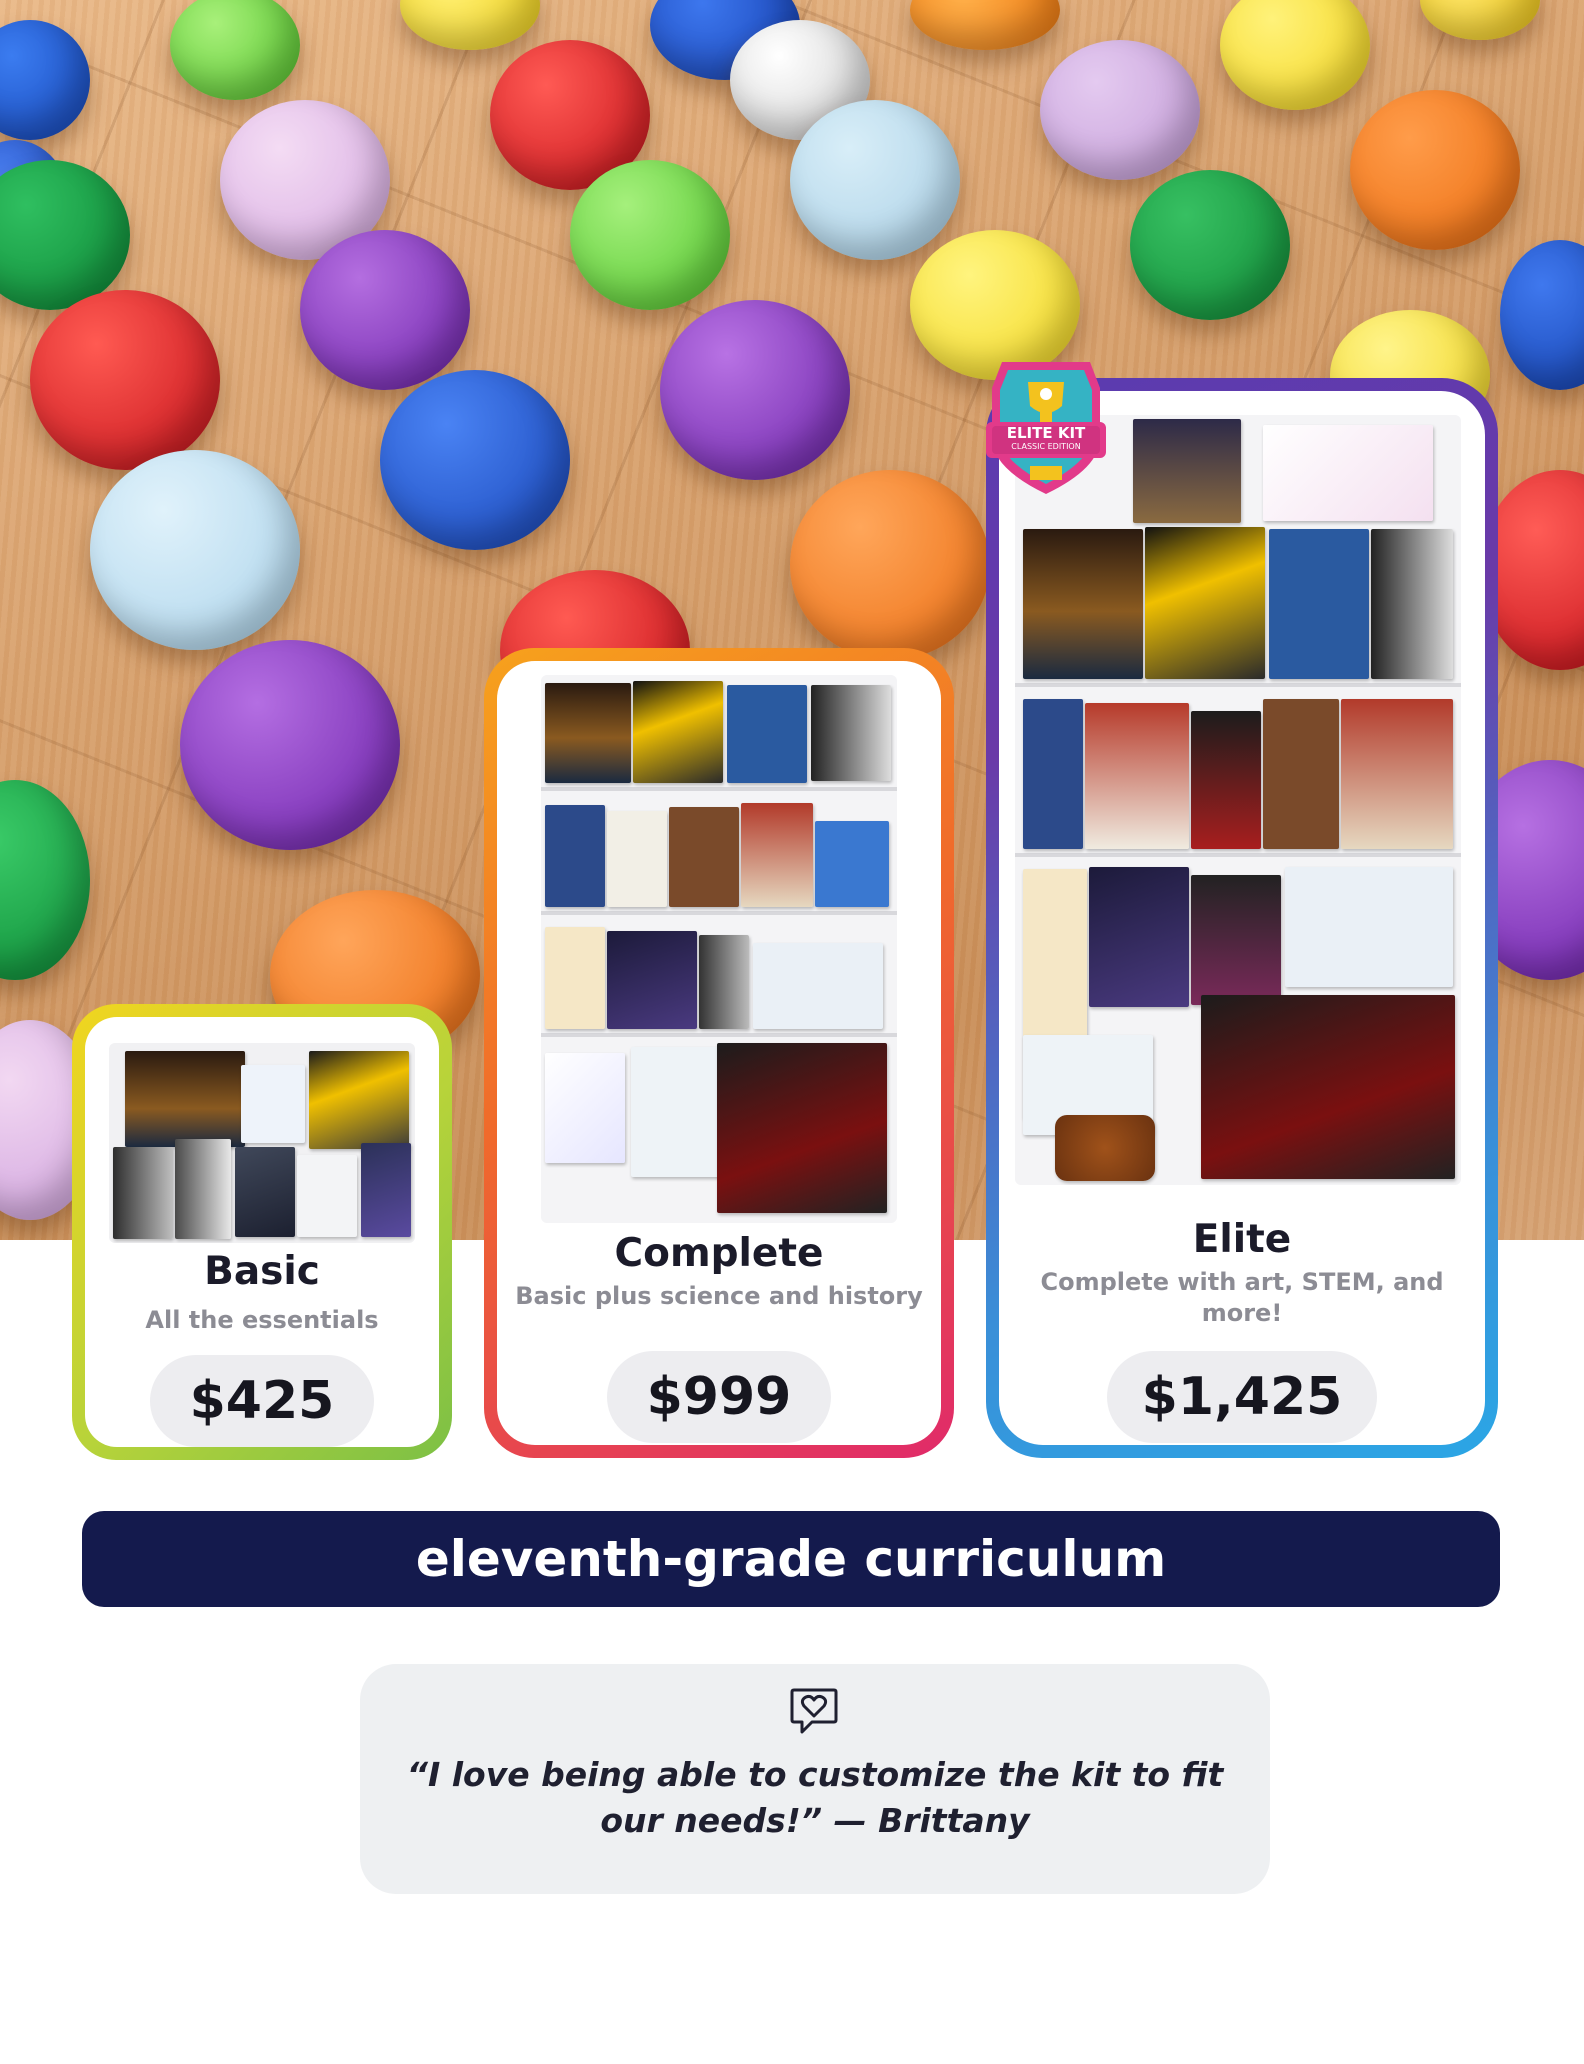 The height and width of the screenshot is (2064, 1584). I want to click on trophy-shield-icon, so click(1046, 428).